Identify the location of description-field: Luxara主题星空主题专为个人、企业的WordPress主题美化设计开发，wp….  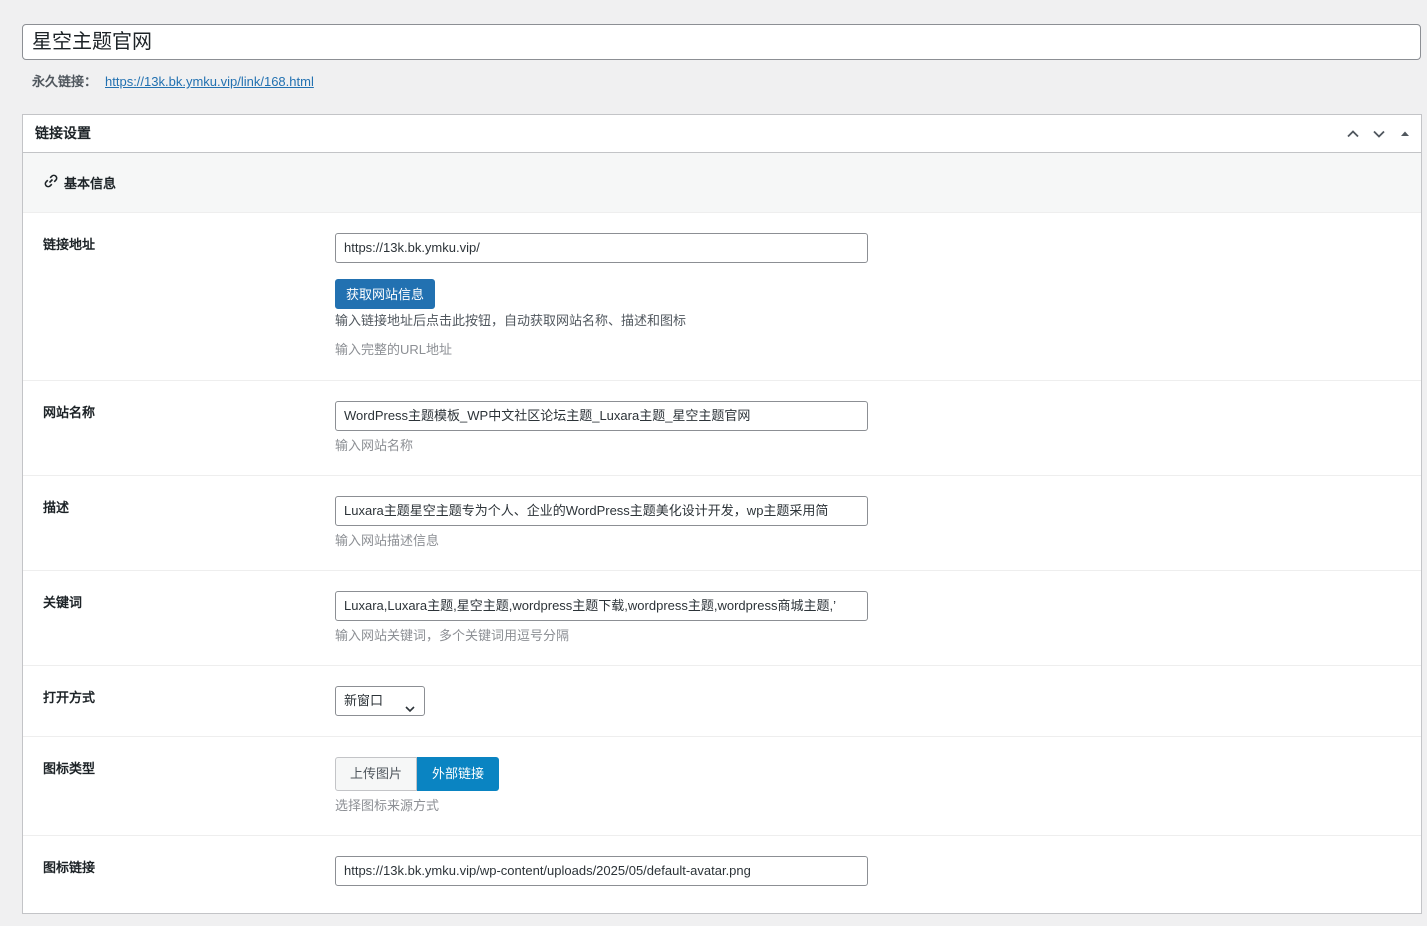
(601, 523).